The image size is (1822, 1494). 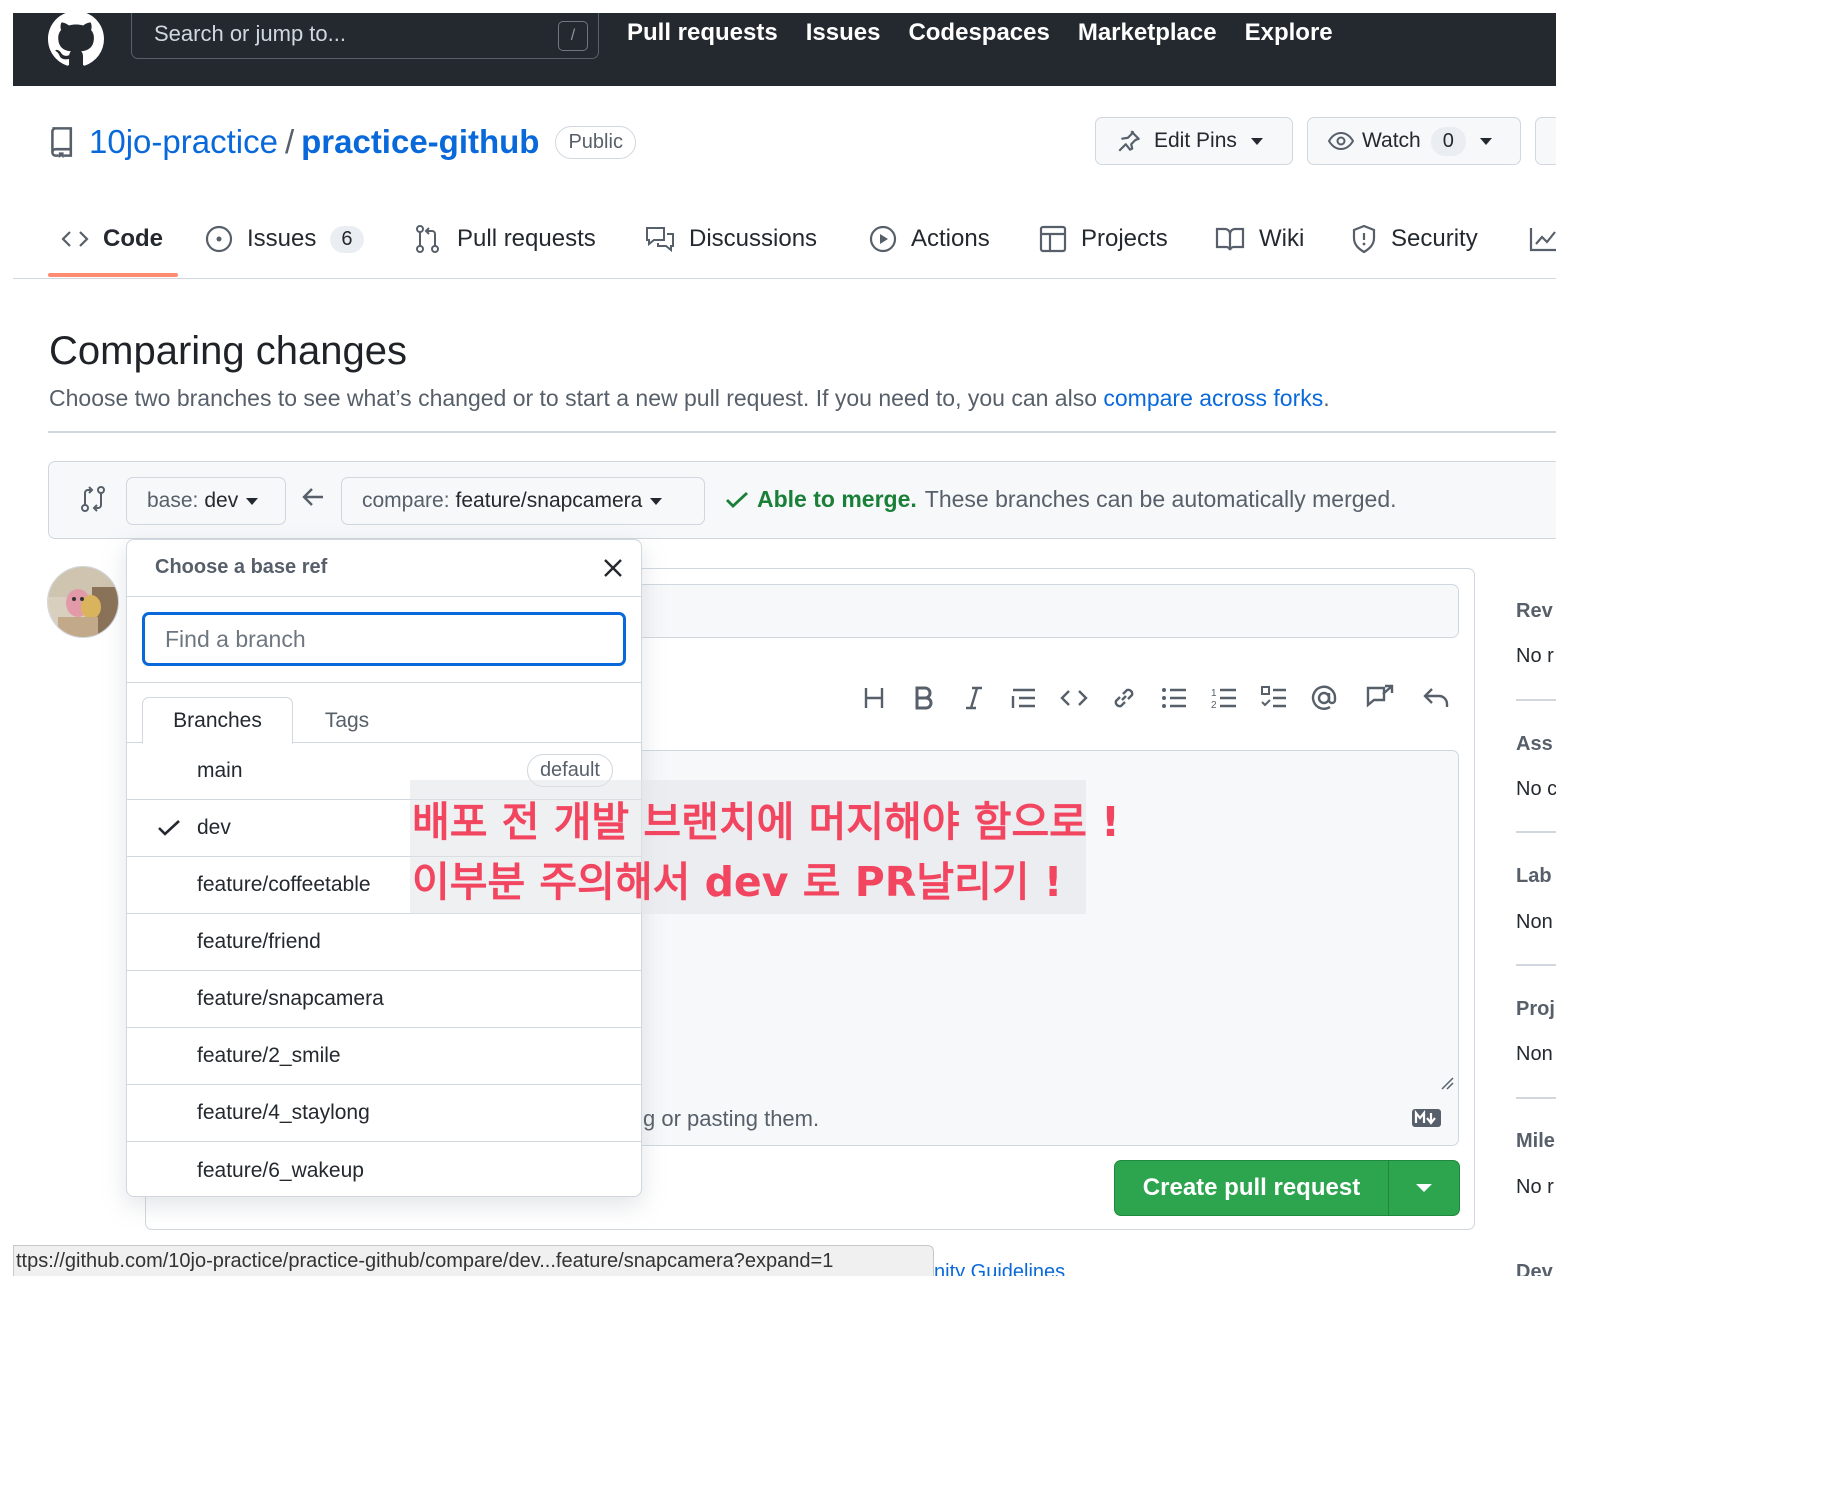 What do you see at coordinates (1534, 744) in the screenshot?
I see `sidebar-assignees-heading: Ass` at bounding box center [1534, 744].